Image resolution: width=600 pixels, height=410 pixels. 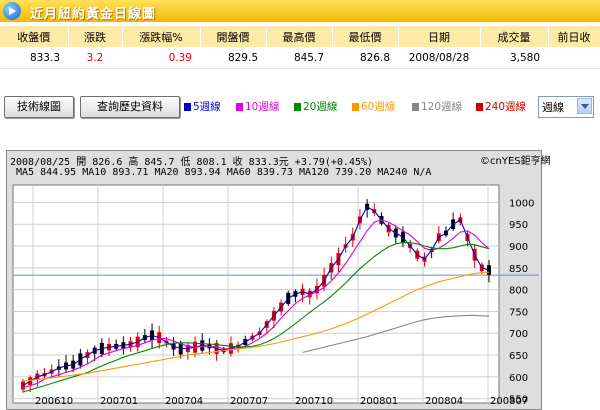 What do you see at coordinates (12, 11) in the screenshot?
I see `play-arrow-icon` at bounding box center [12, 11].